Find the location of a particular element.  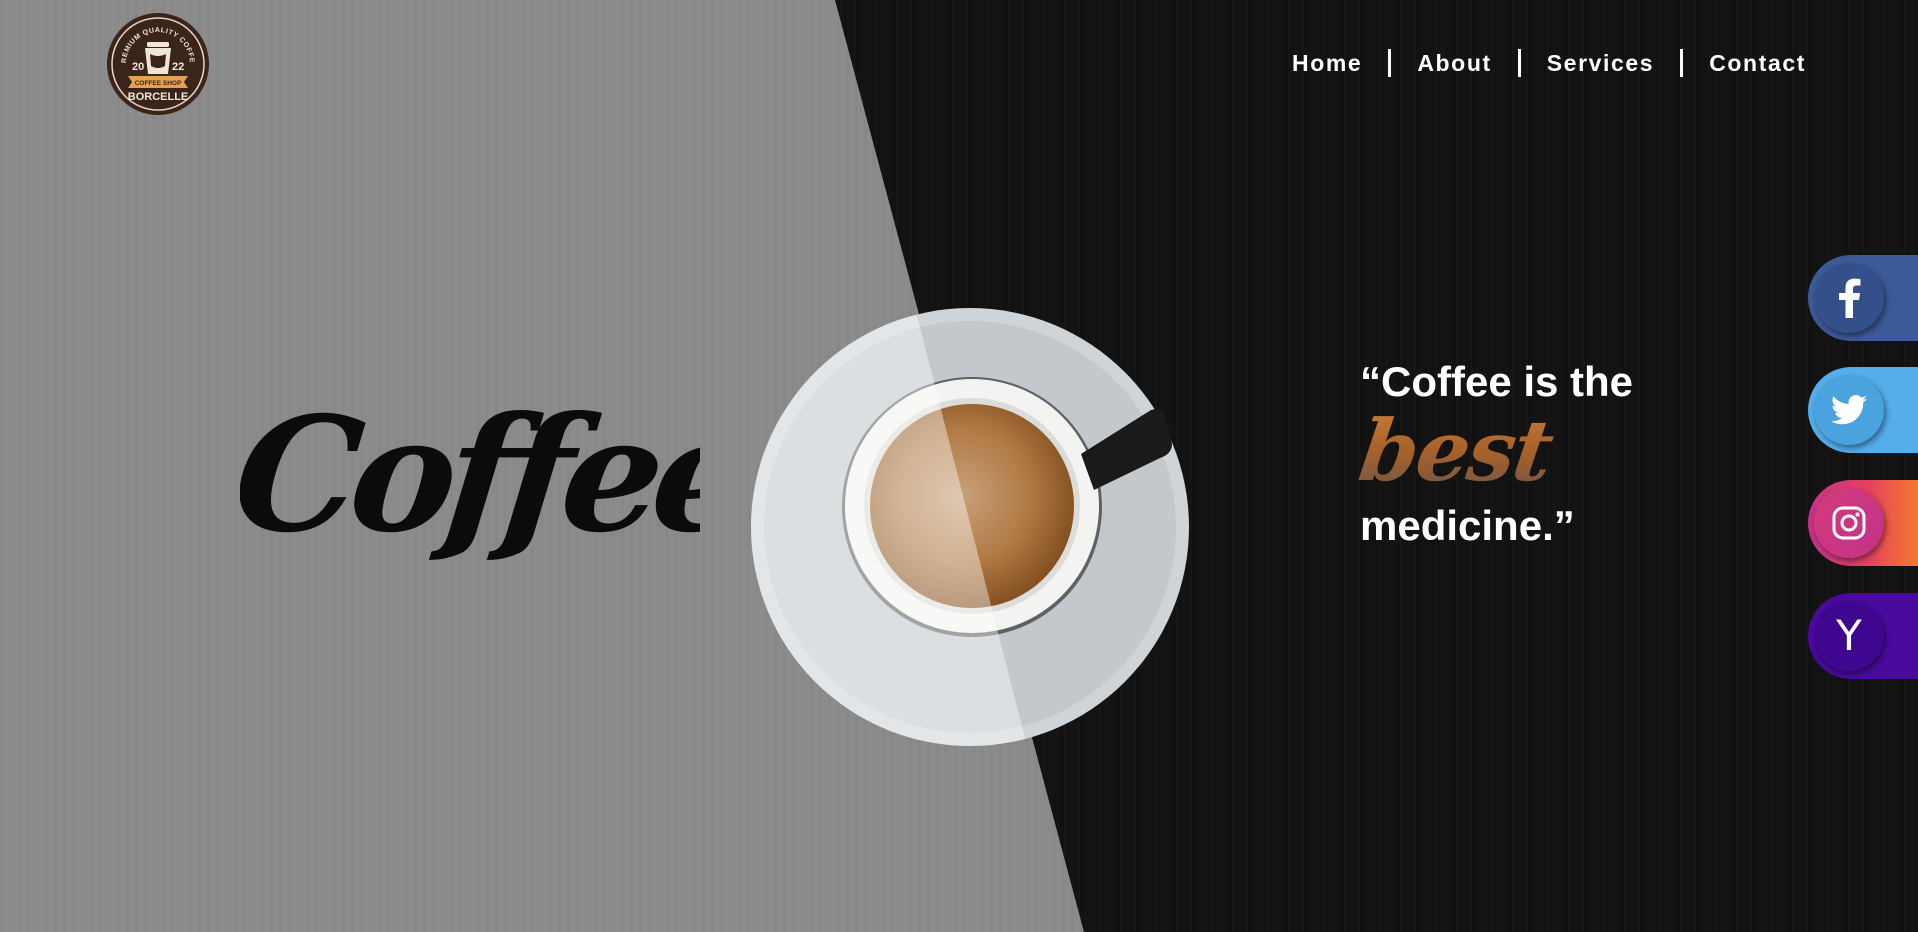

facebook-link is located at coordinates (1863, 298).